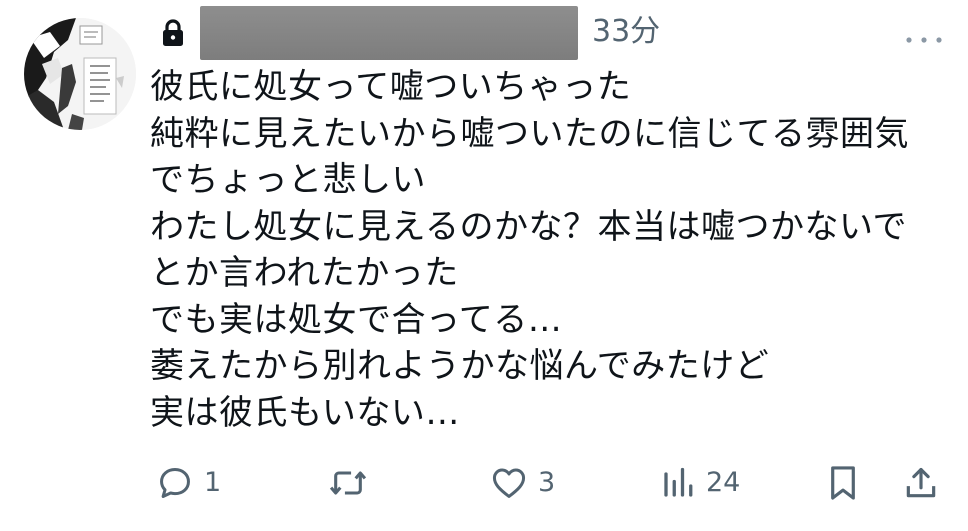 Image resolution: width=968 pixels, height=531 pixels. What do you see at coordinates (723, 482) in the screenshot?
I see `view-count: 24` at bounding box center [723, 482].